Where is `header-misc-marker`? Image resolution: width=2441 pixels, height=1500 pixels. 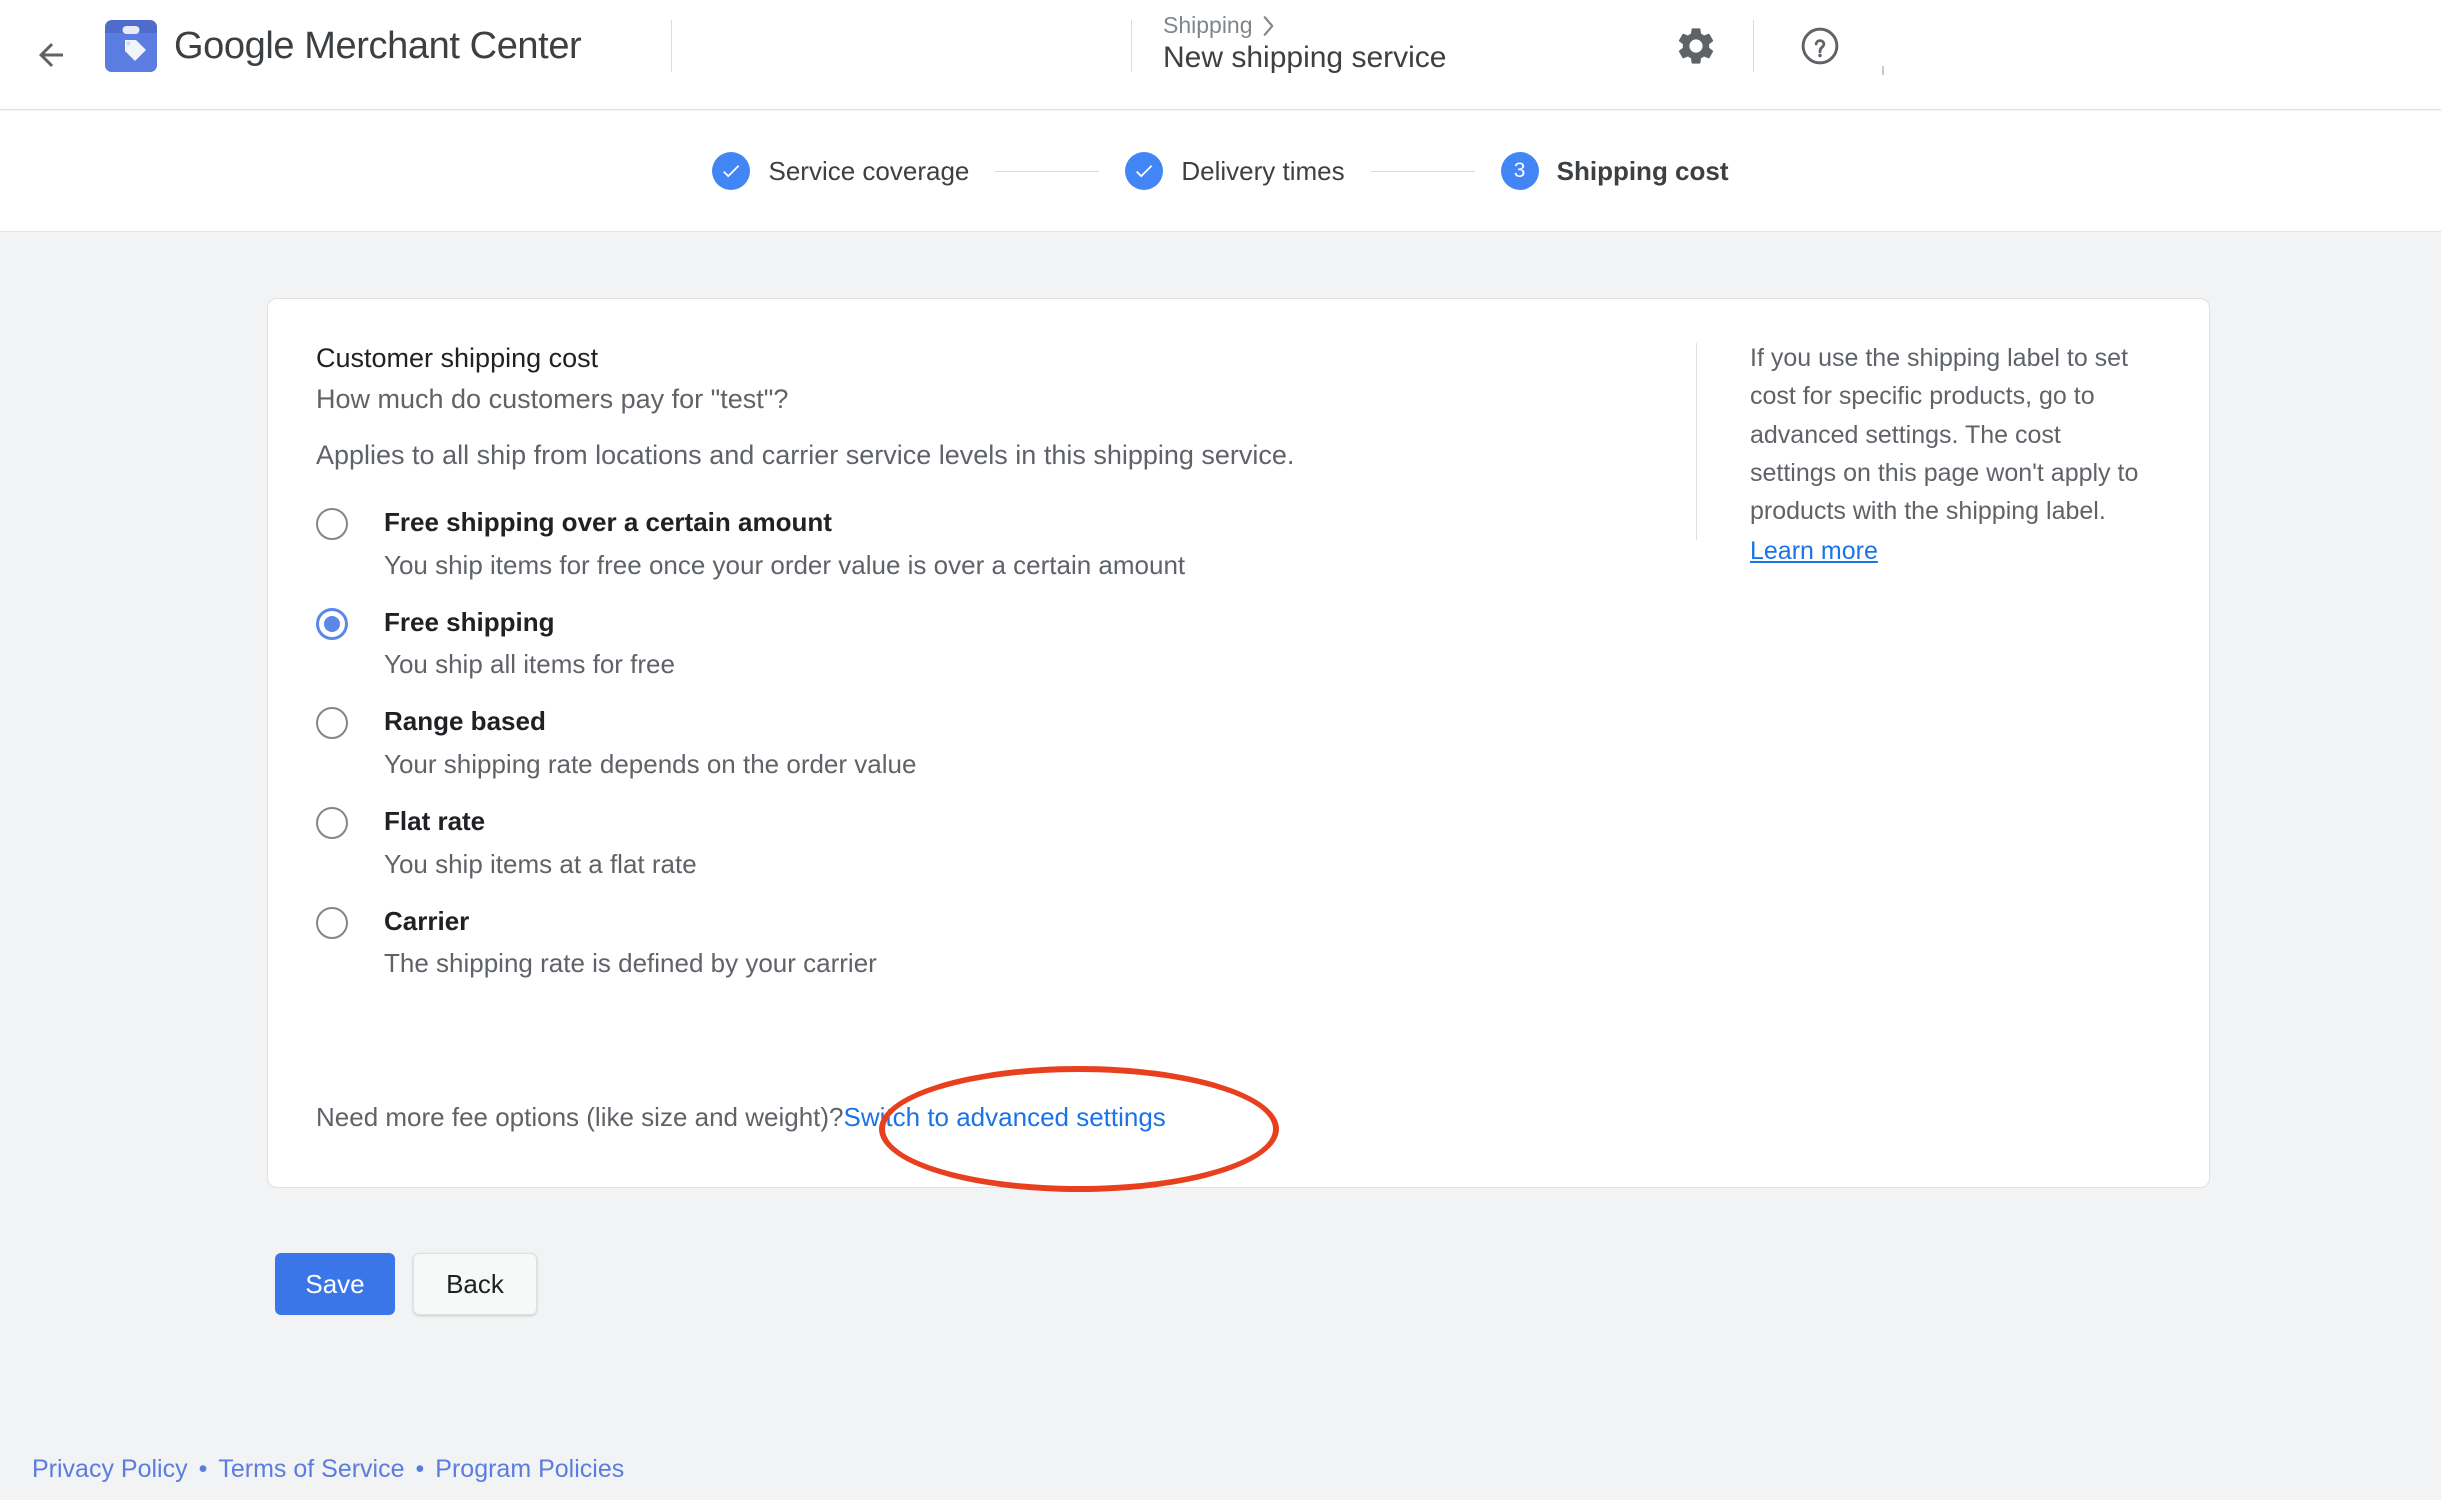
header-misc-marker is located at coordinates (1883, 70).